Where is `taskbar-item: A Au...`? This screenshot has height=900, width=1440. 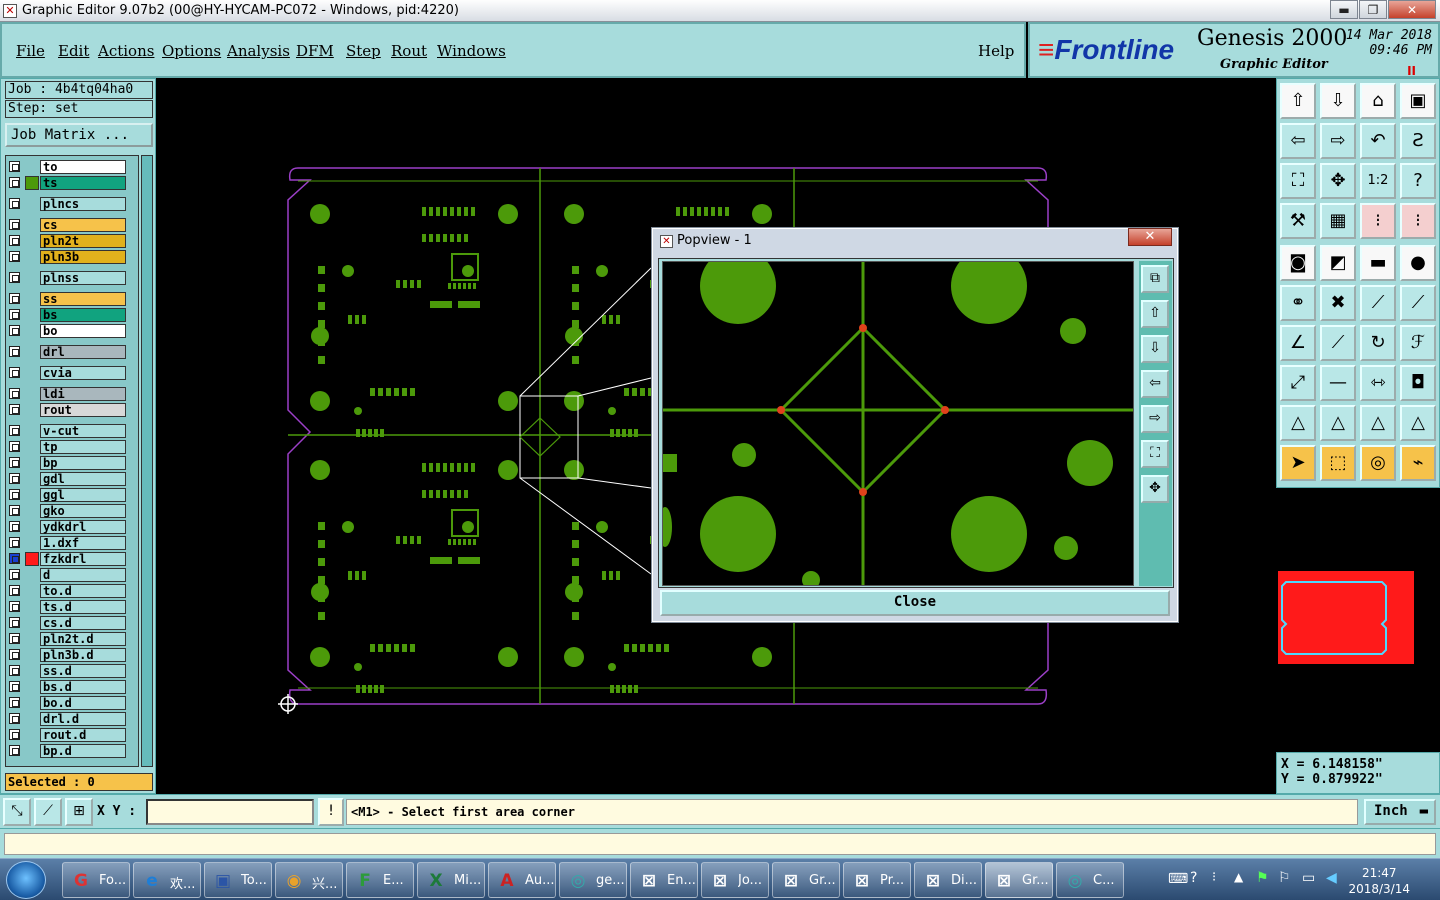
taskbar-item: A Au... is located at coordinates (522, 880).